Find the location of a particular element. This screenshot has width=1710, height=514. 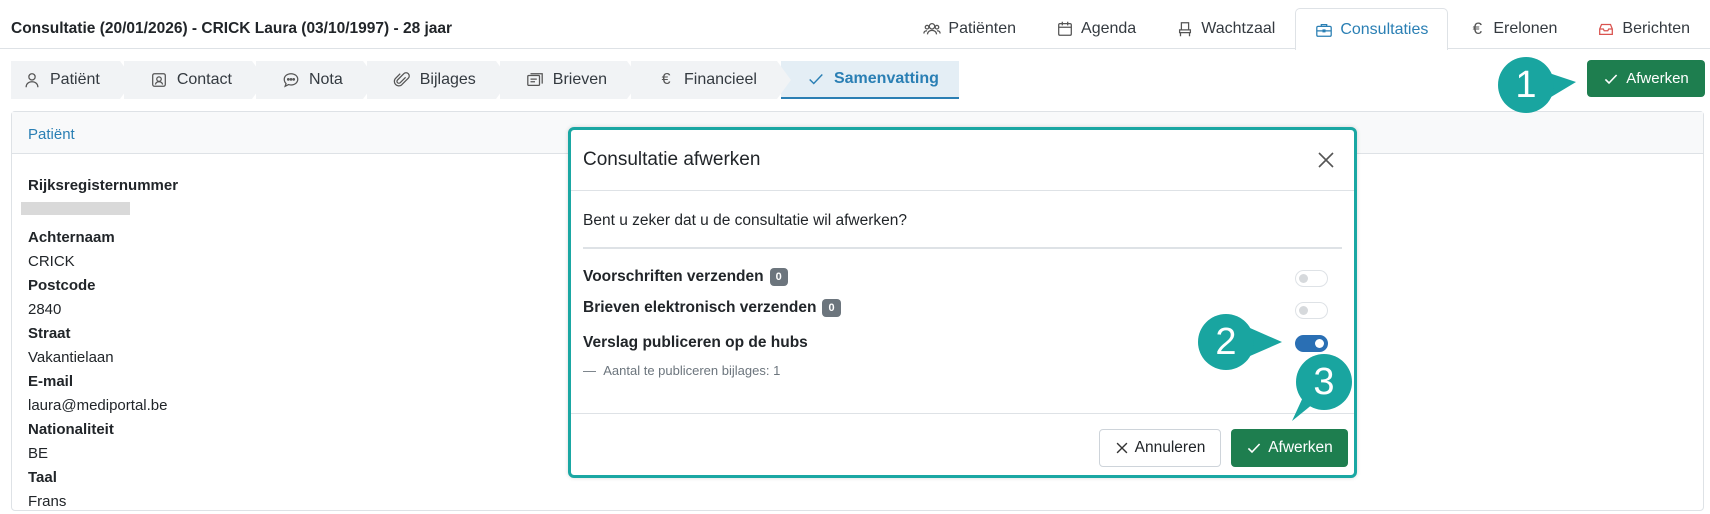

annotation-marker-2: 2 is located at coordinates (1226, 342).